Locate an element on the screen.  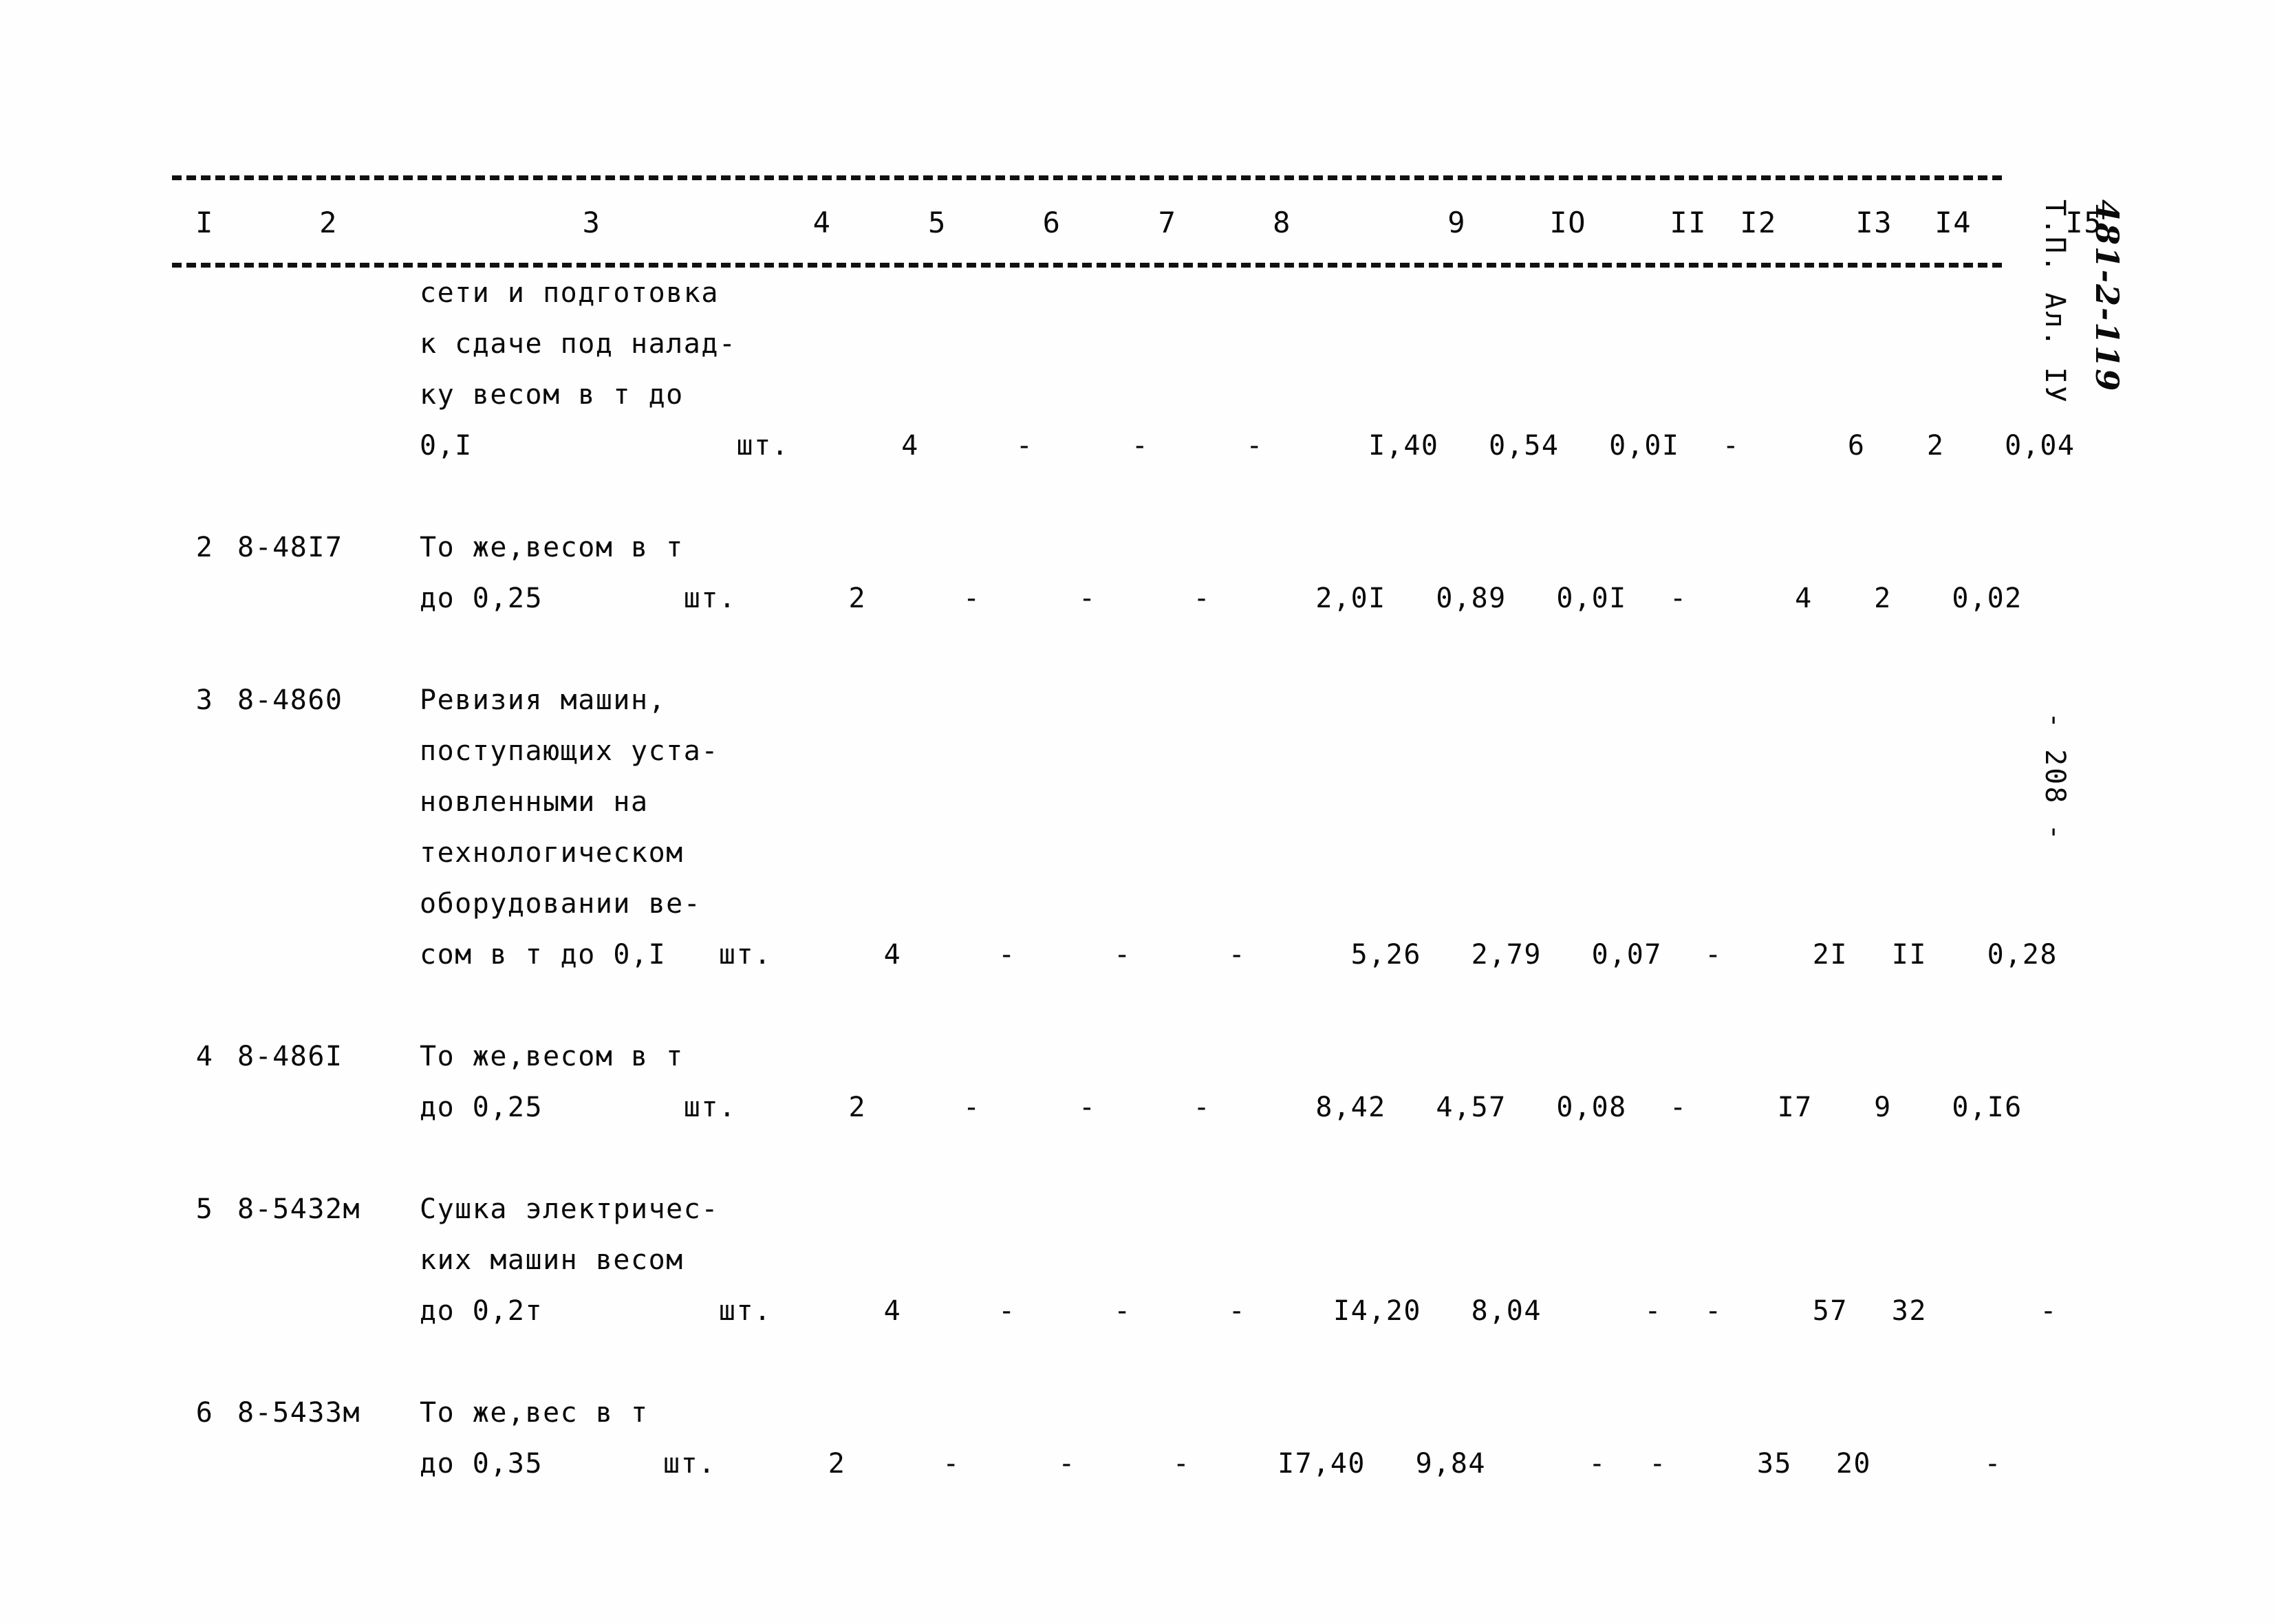
column-header-10: IO is located at coordinates (1567, 222).